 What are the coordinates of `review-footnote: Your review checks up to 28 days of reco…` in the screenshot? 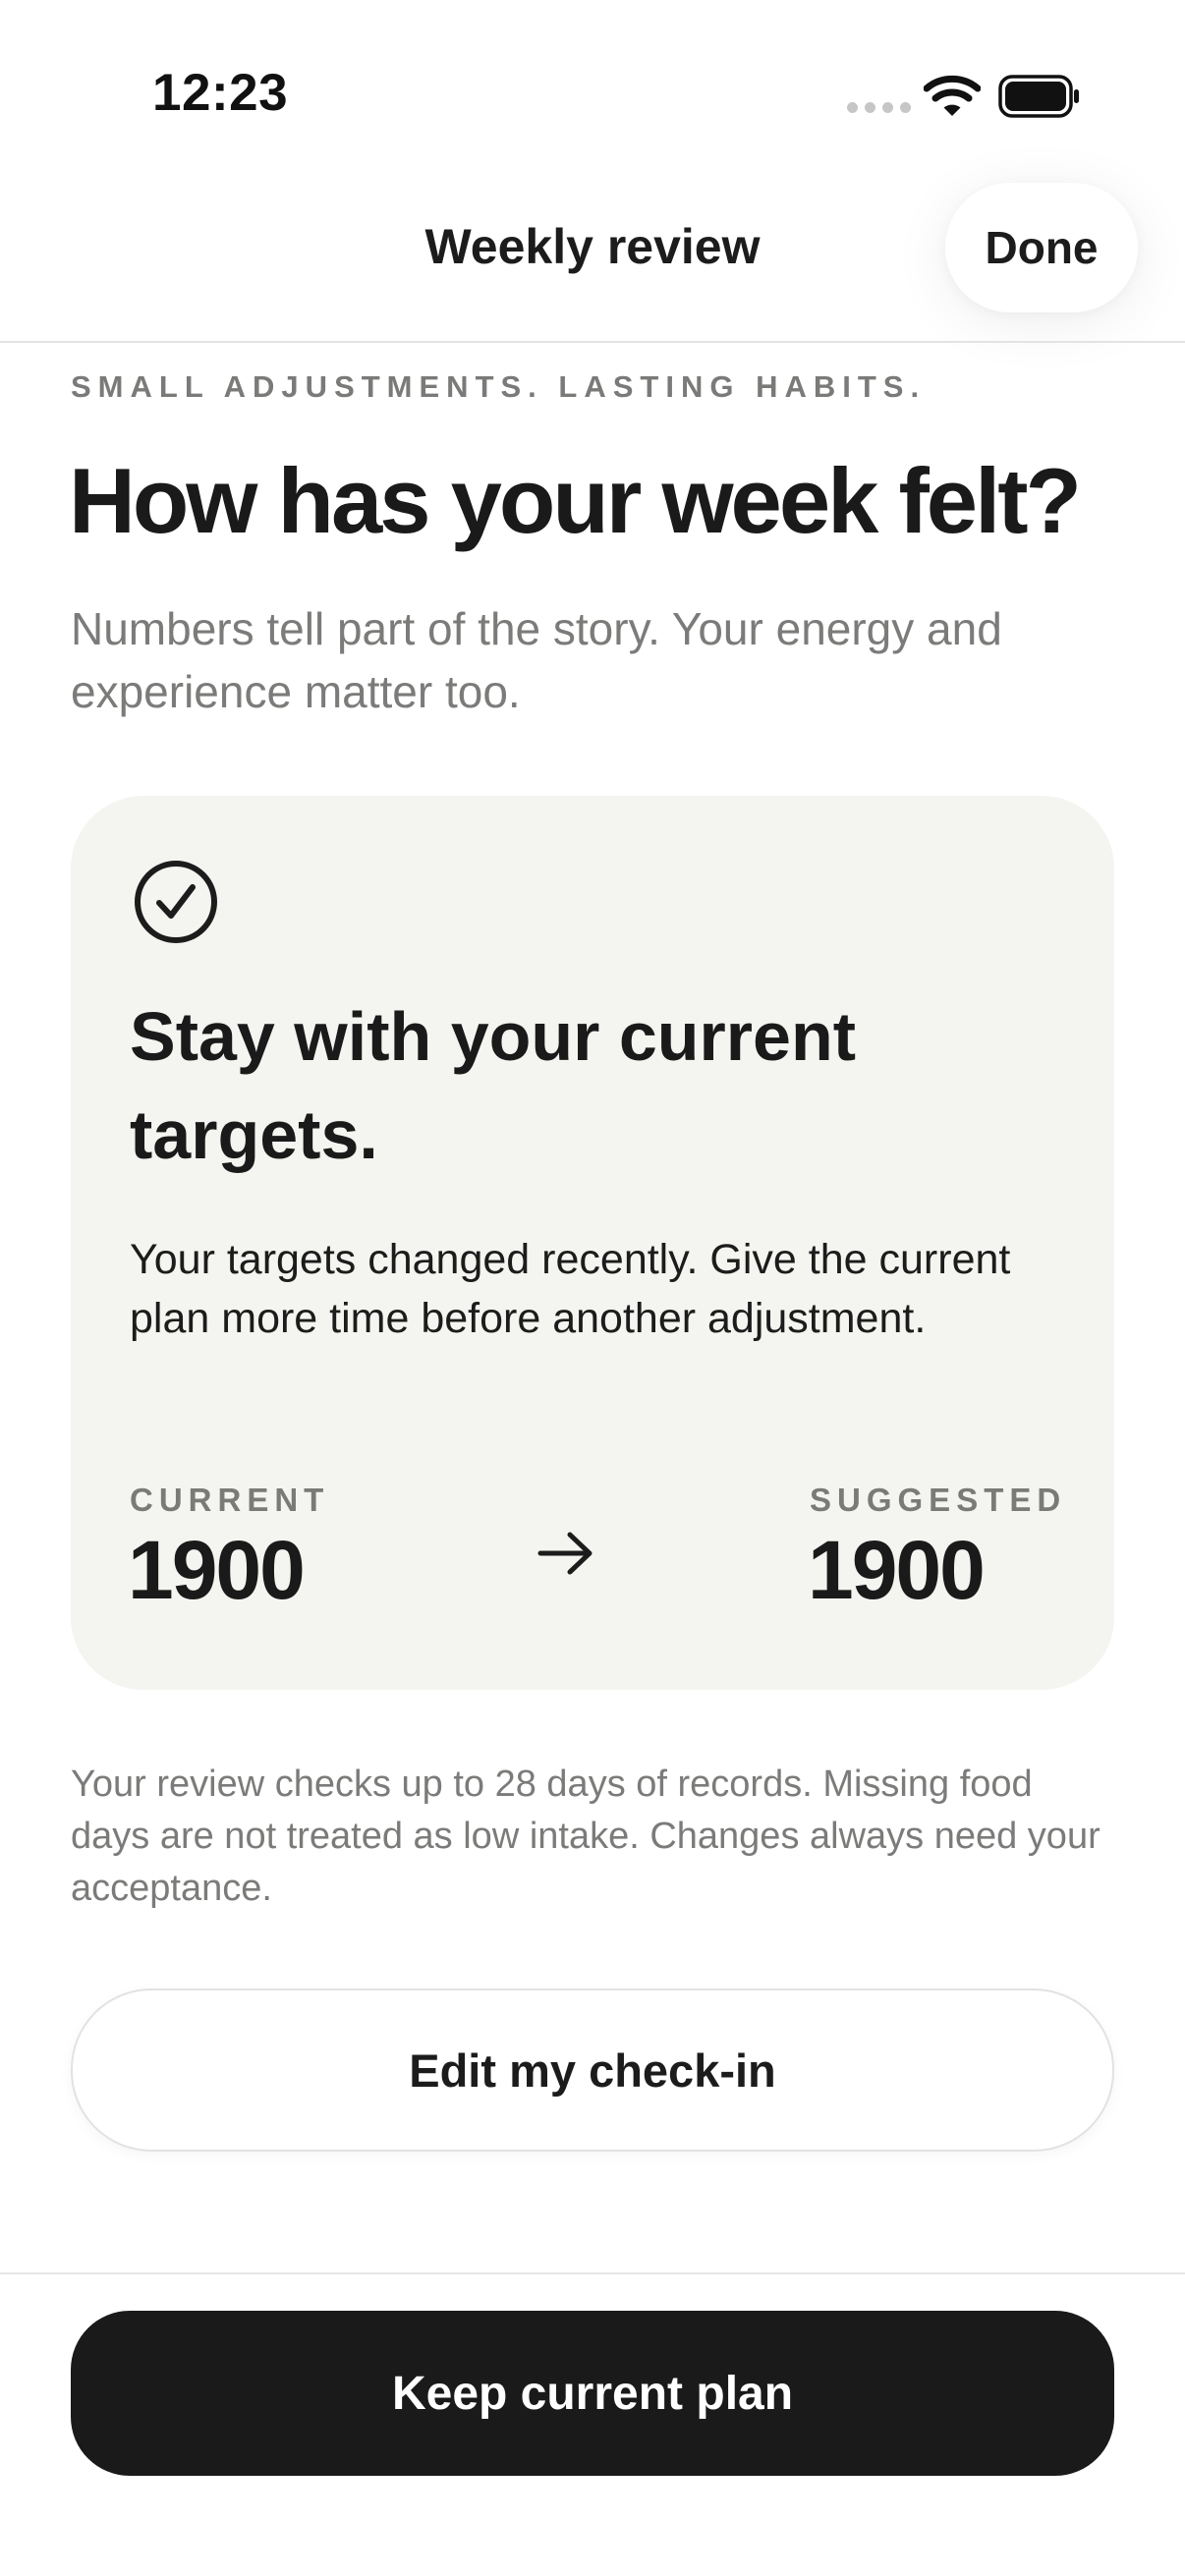 It's located at (586, 1836).